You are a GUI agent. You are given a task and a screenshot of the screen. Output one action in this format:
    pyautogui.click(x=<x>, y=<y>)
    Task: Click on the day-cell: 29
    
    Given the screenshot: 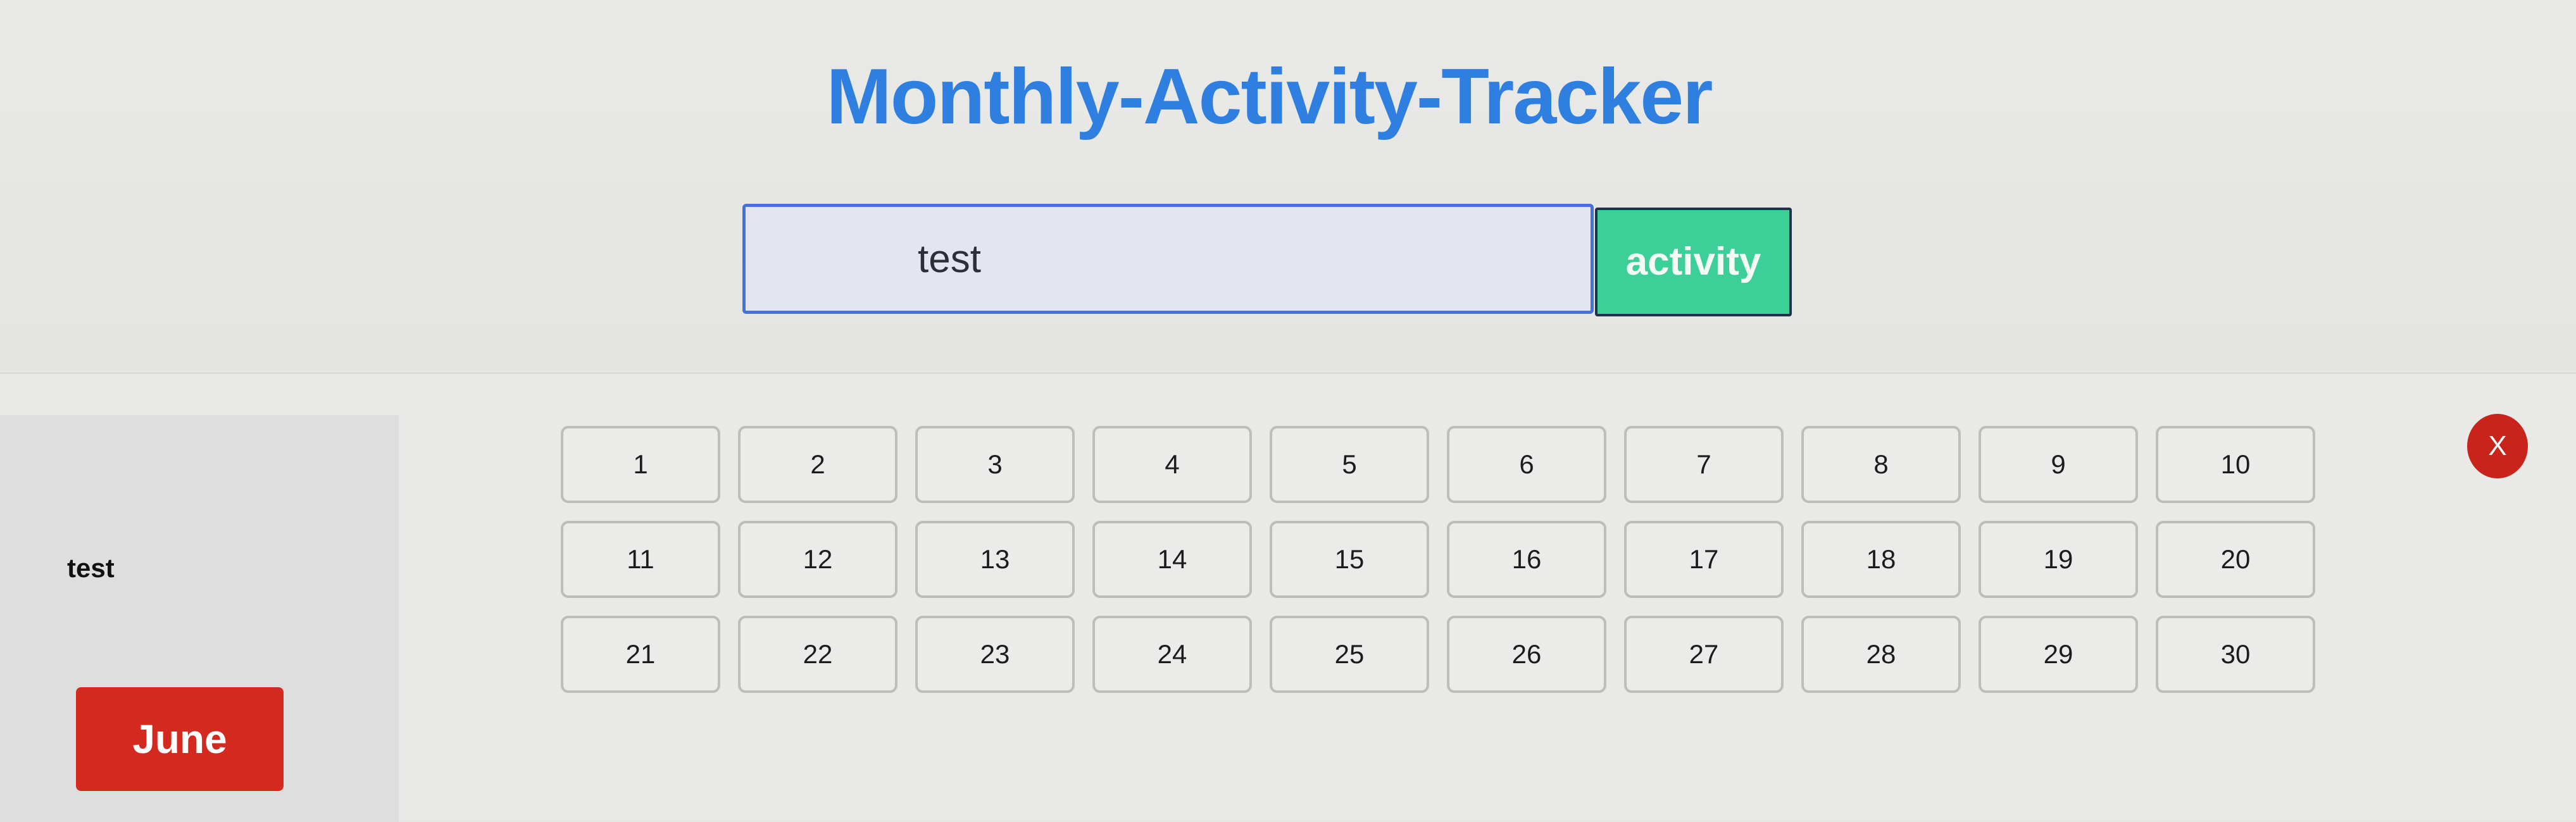 What is the action you would take?
    pyautogui.click(x=2058, y=654)
    